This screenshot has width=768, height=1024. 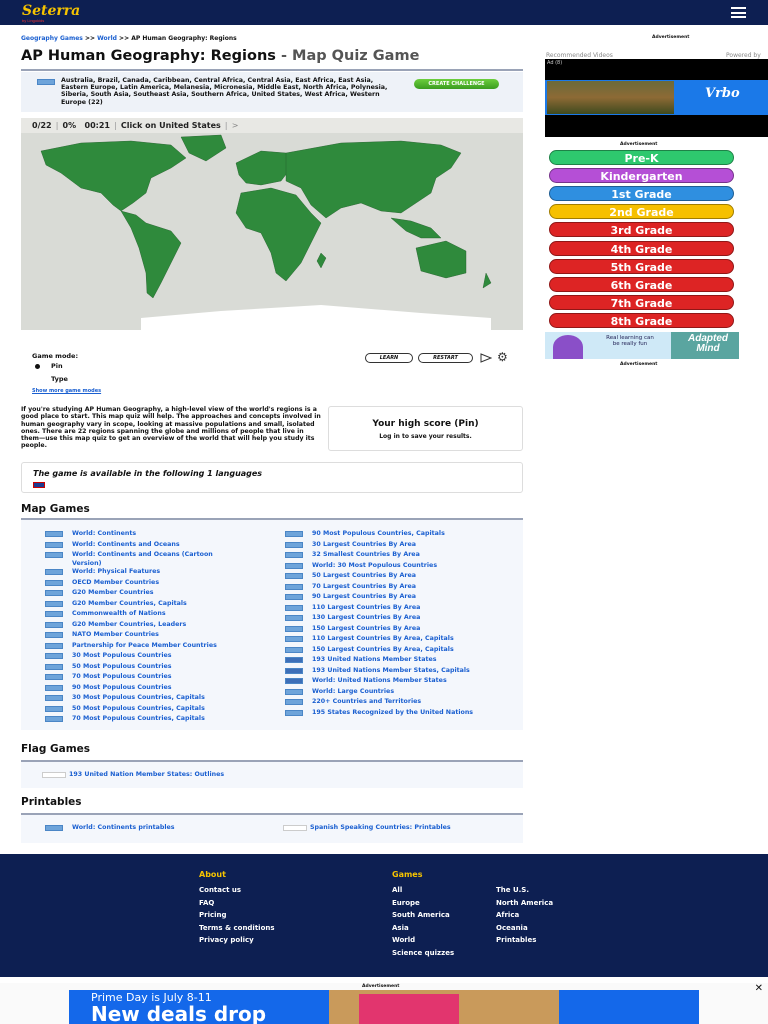 What do you see at coordinates (641, 230) in the screenshot?
I see `grade-button: 3rd Grade` at bounding box center [641, 230].